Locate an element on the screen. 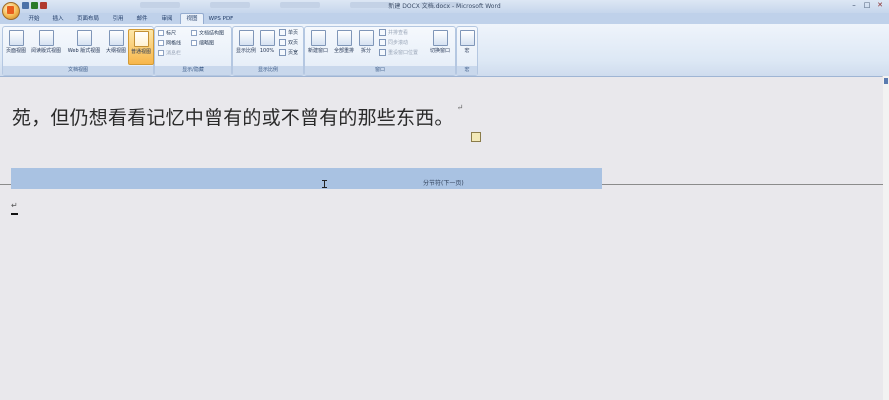 Image resolution: width=889 pixels, height=400 pixels. magnifier-icon is located at coordinates (246, 38).